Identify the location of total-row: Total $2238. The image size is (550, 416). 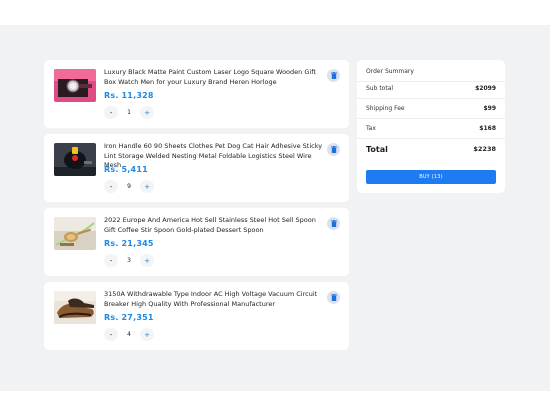
(431, 149).